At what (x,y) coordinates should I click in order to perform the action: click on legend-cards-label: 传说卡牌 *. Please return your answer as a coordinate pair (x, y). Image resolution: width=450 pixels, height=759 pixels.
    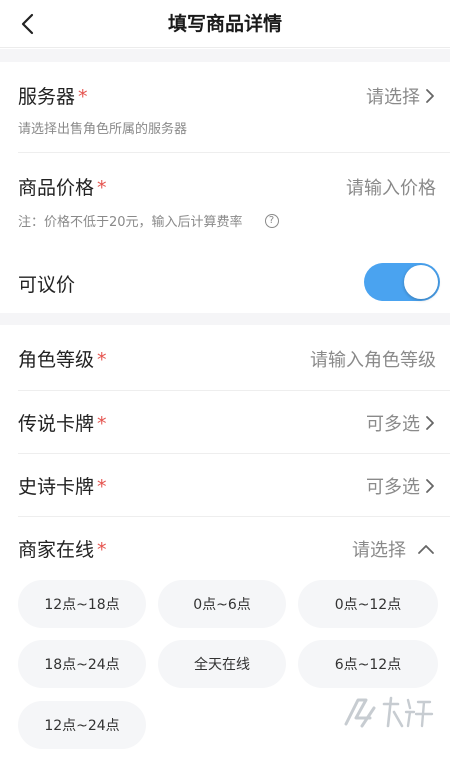
    Looking at the image, I should click on (62, 422).